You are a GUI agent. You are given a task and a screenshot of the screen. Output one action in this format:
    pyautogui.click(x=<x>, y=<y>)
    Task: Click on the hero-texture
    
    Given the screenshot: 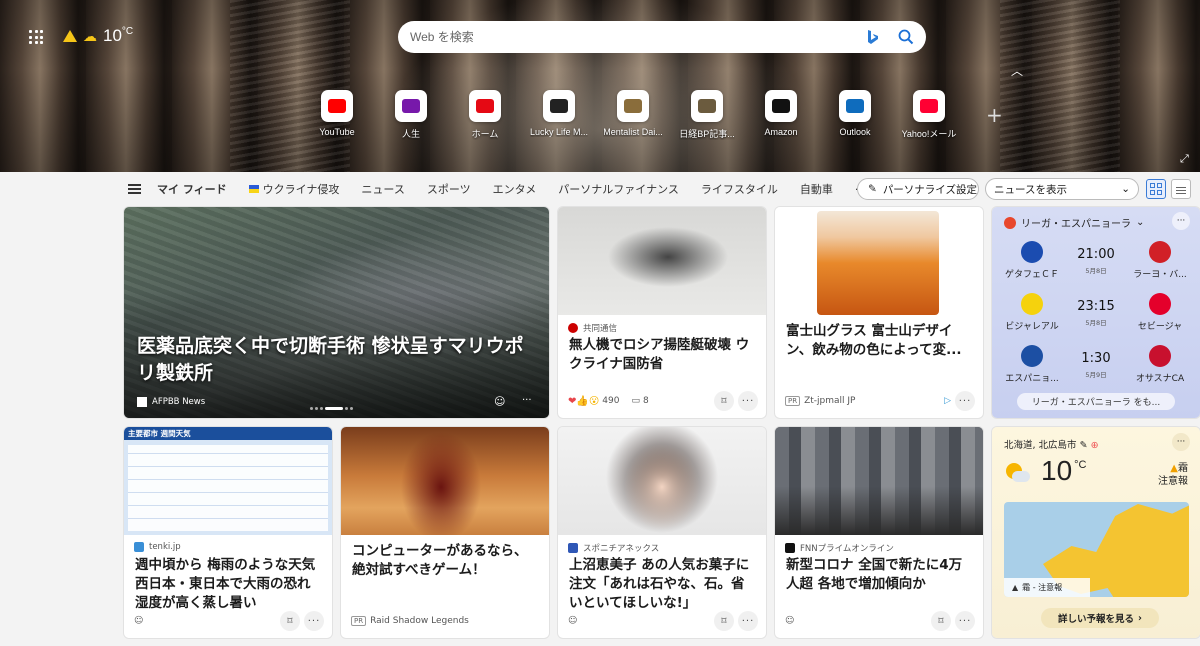 What is the action you would take?
    pyautogui.click(x=1060, y=86)
    